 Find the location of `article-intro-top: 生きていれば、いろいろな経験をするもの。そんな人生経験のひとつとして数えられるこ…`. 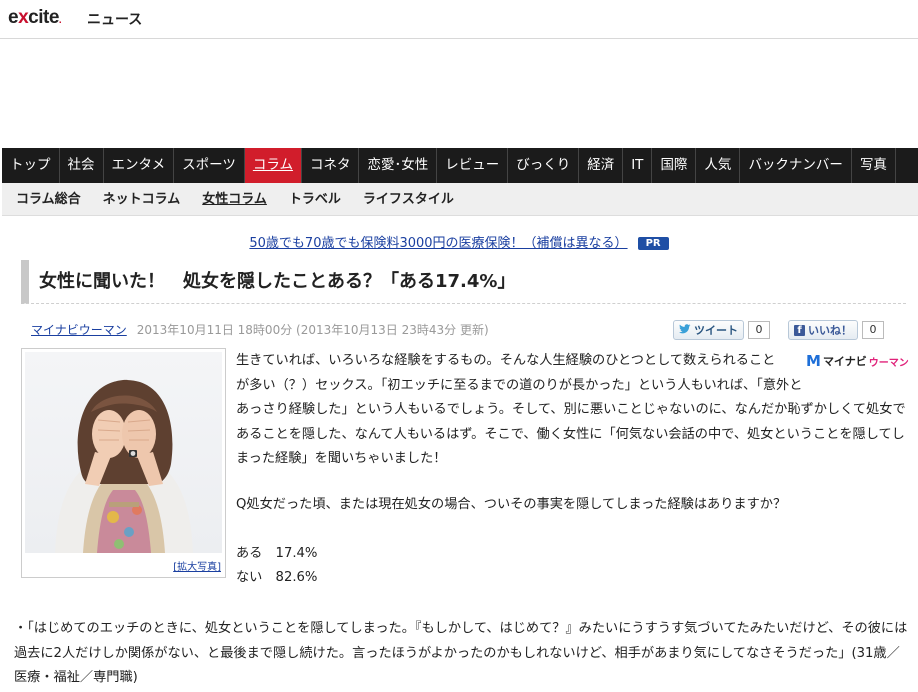

article-intro-top: 生きていれば、いろいろな経験をするもの。そんな人生経験のひとつとして数えられるこ… is located at coordinates (521, 373).